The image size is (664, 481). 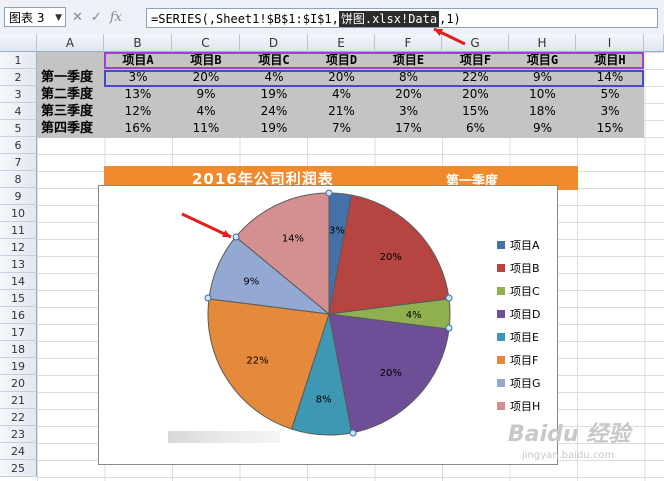 What do you see at coordinates (525, 314) in the screenshot?
I see `legend-label: 项目D` at bounding box center [525, 314].